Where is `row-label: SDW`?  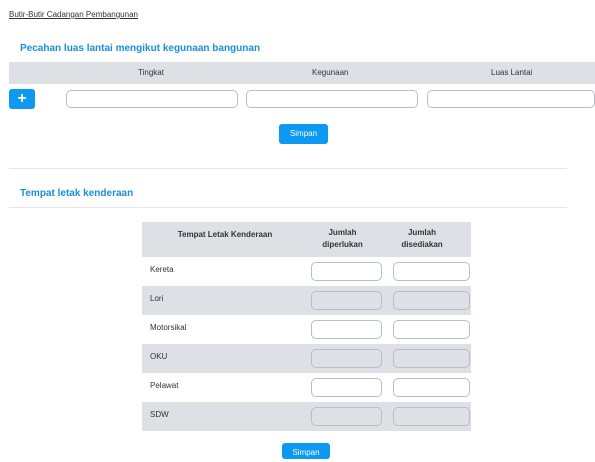 row-label: SDW is located at coordinates (159, 414).